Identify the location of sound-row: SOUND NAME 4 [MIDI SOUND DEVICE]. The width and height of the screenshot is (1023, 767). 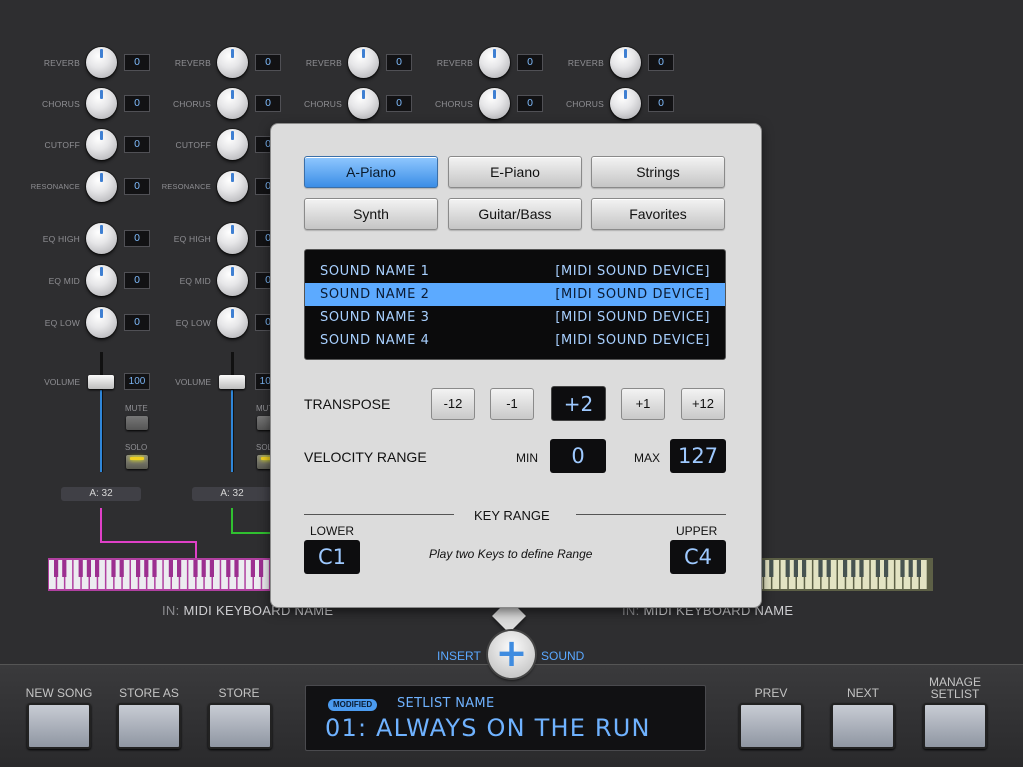
(515, 340).